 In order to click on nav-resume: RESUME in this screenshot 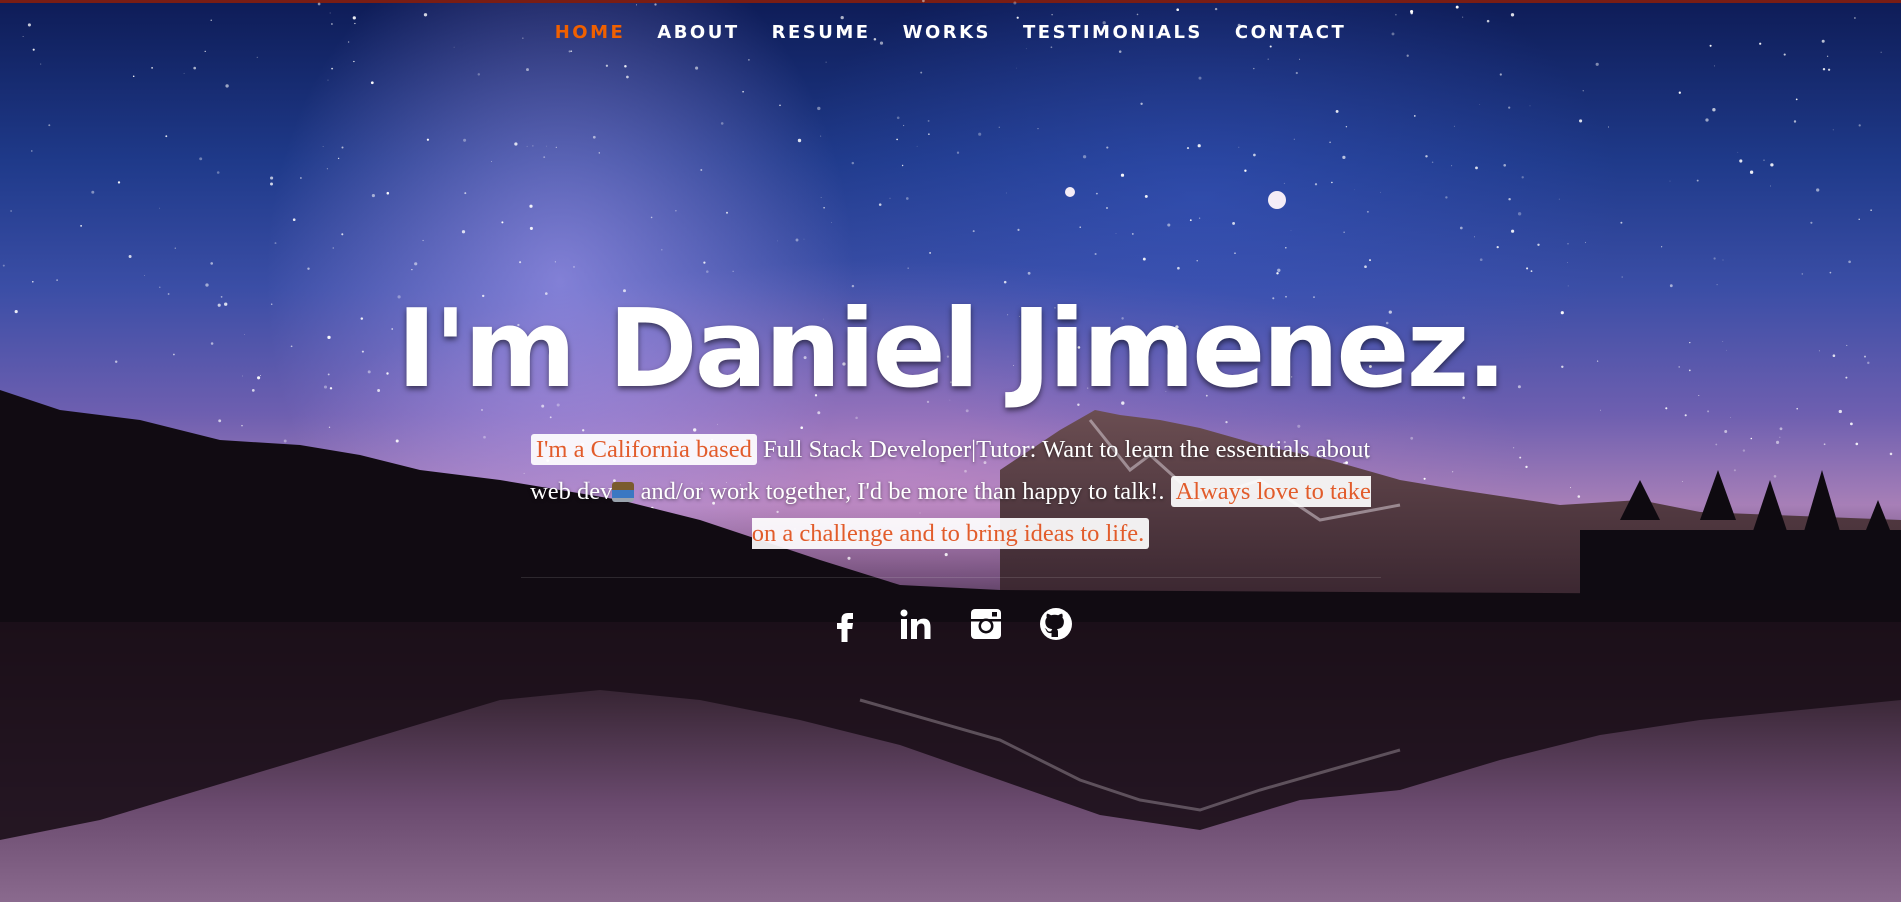, I will do `click(821, 32)`.